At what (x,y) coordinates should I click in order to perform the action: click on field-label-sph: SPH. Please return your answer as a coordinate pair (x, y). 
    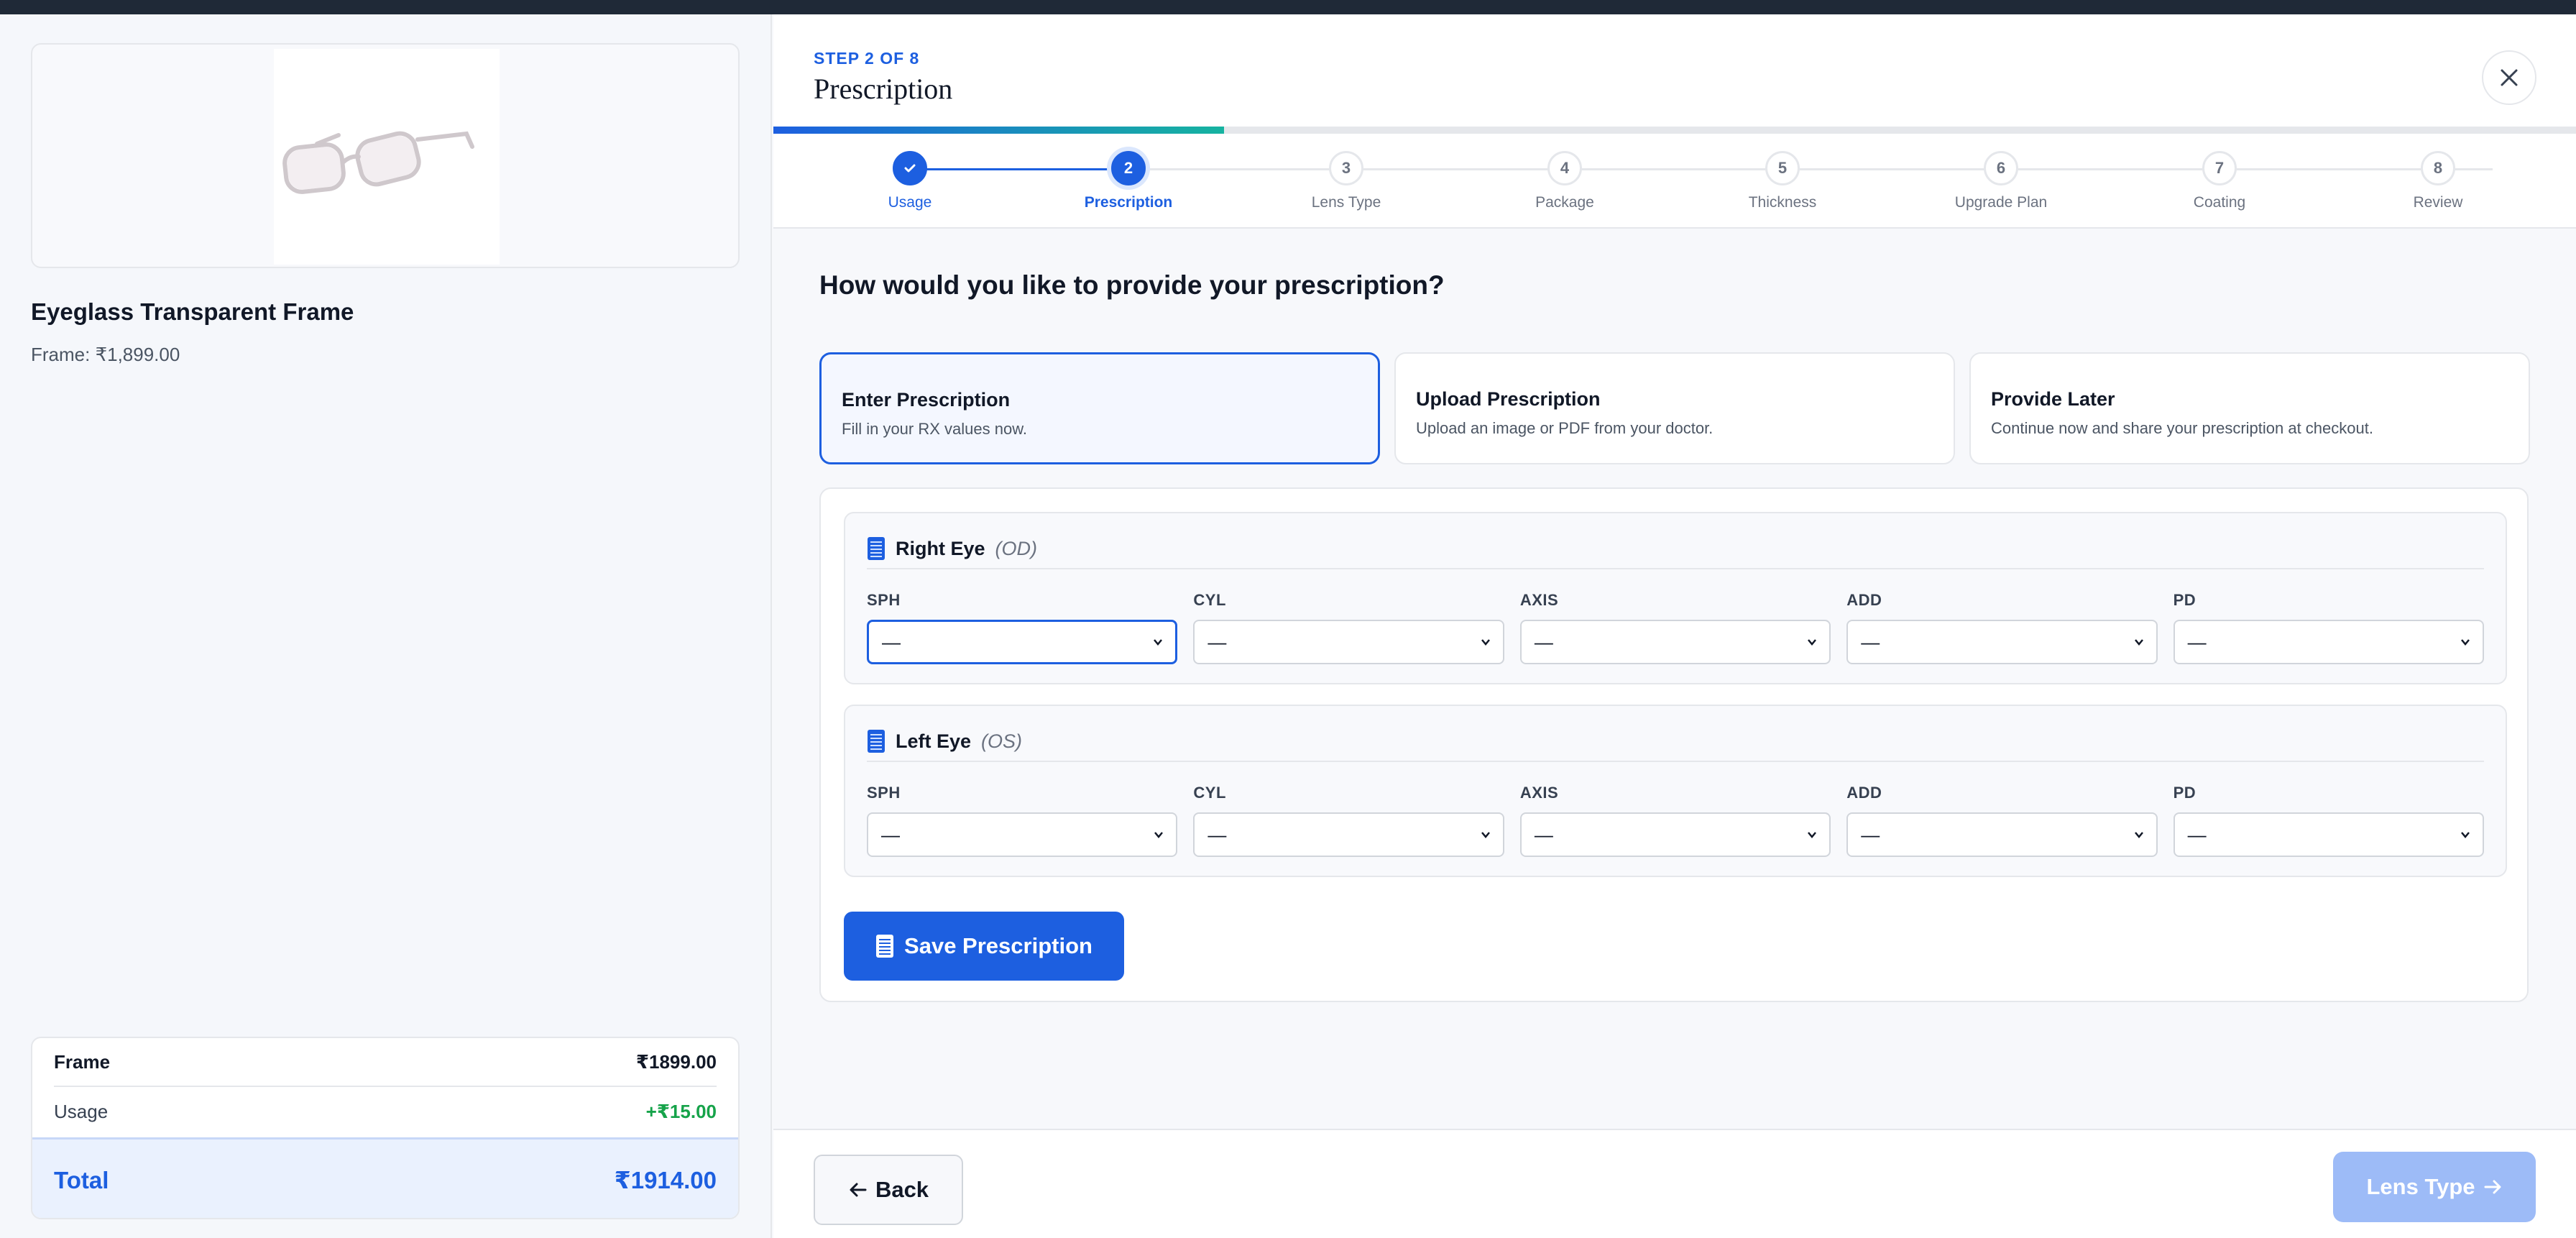
    Looking at the image, I should click on (884, 600).